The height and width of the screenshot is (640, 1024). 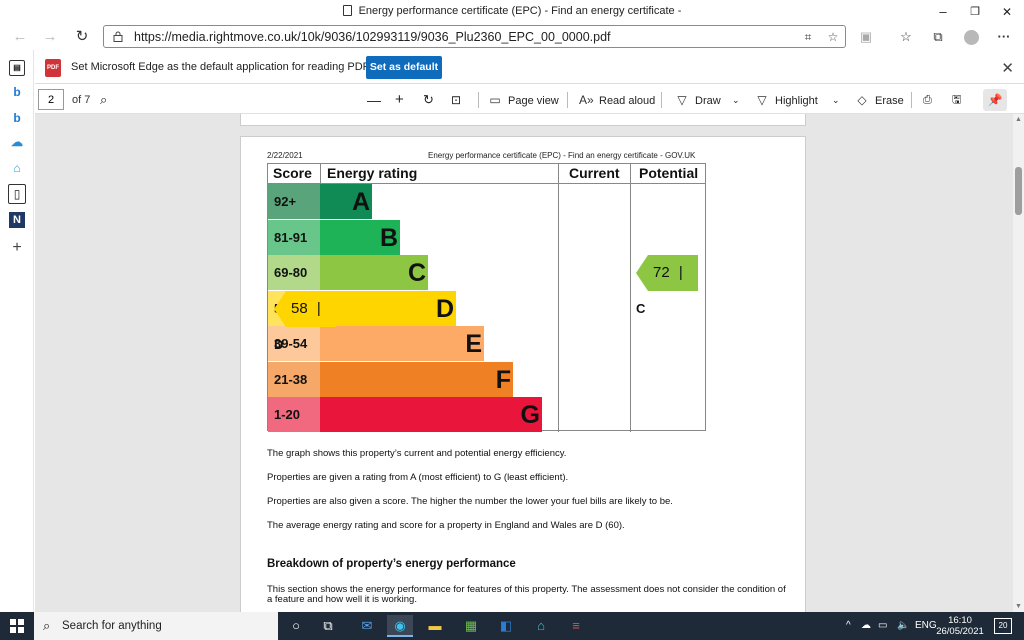 What do you see at coordinates (697, 100) in the screenshot?
I see `draw-button: ▽ Draw` at bounding box center [697, 100].